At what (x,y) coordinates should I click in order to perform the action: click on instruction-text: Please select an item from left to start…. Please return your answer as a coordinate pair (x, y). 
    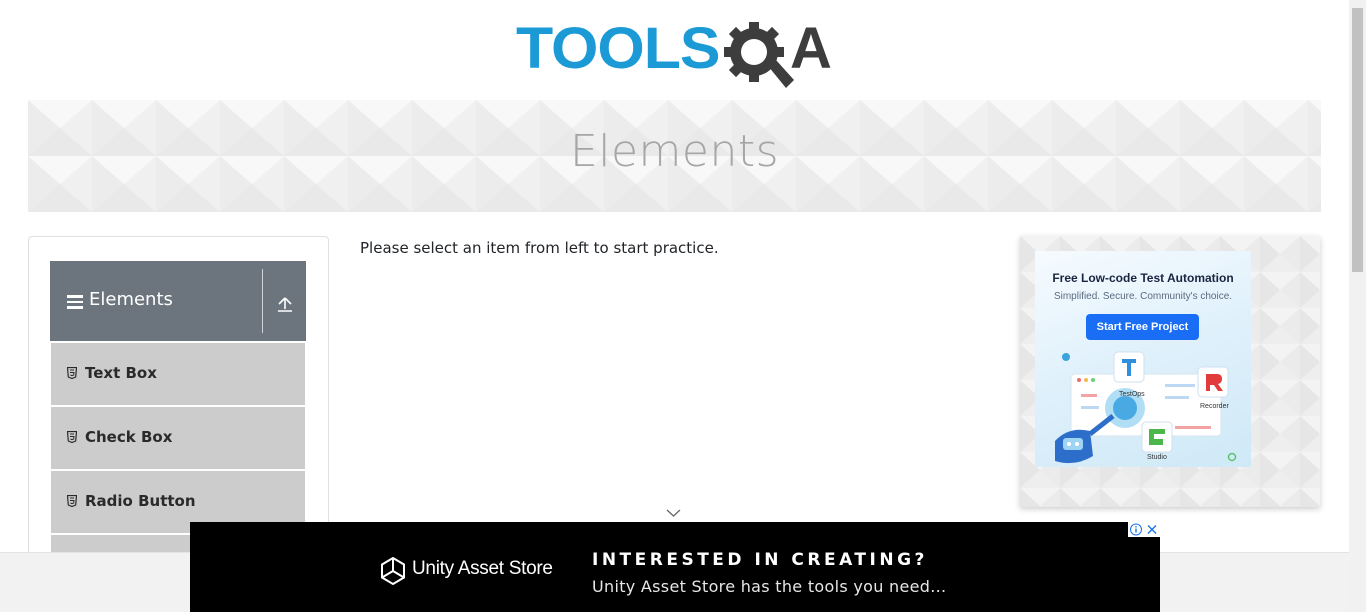
    Looking at the image, I should click on (539, 248).